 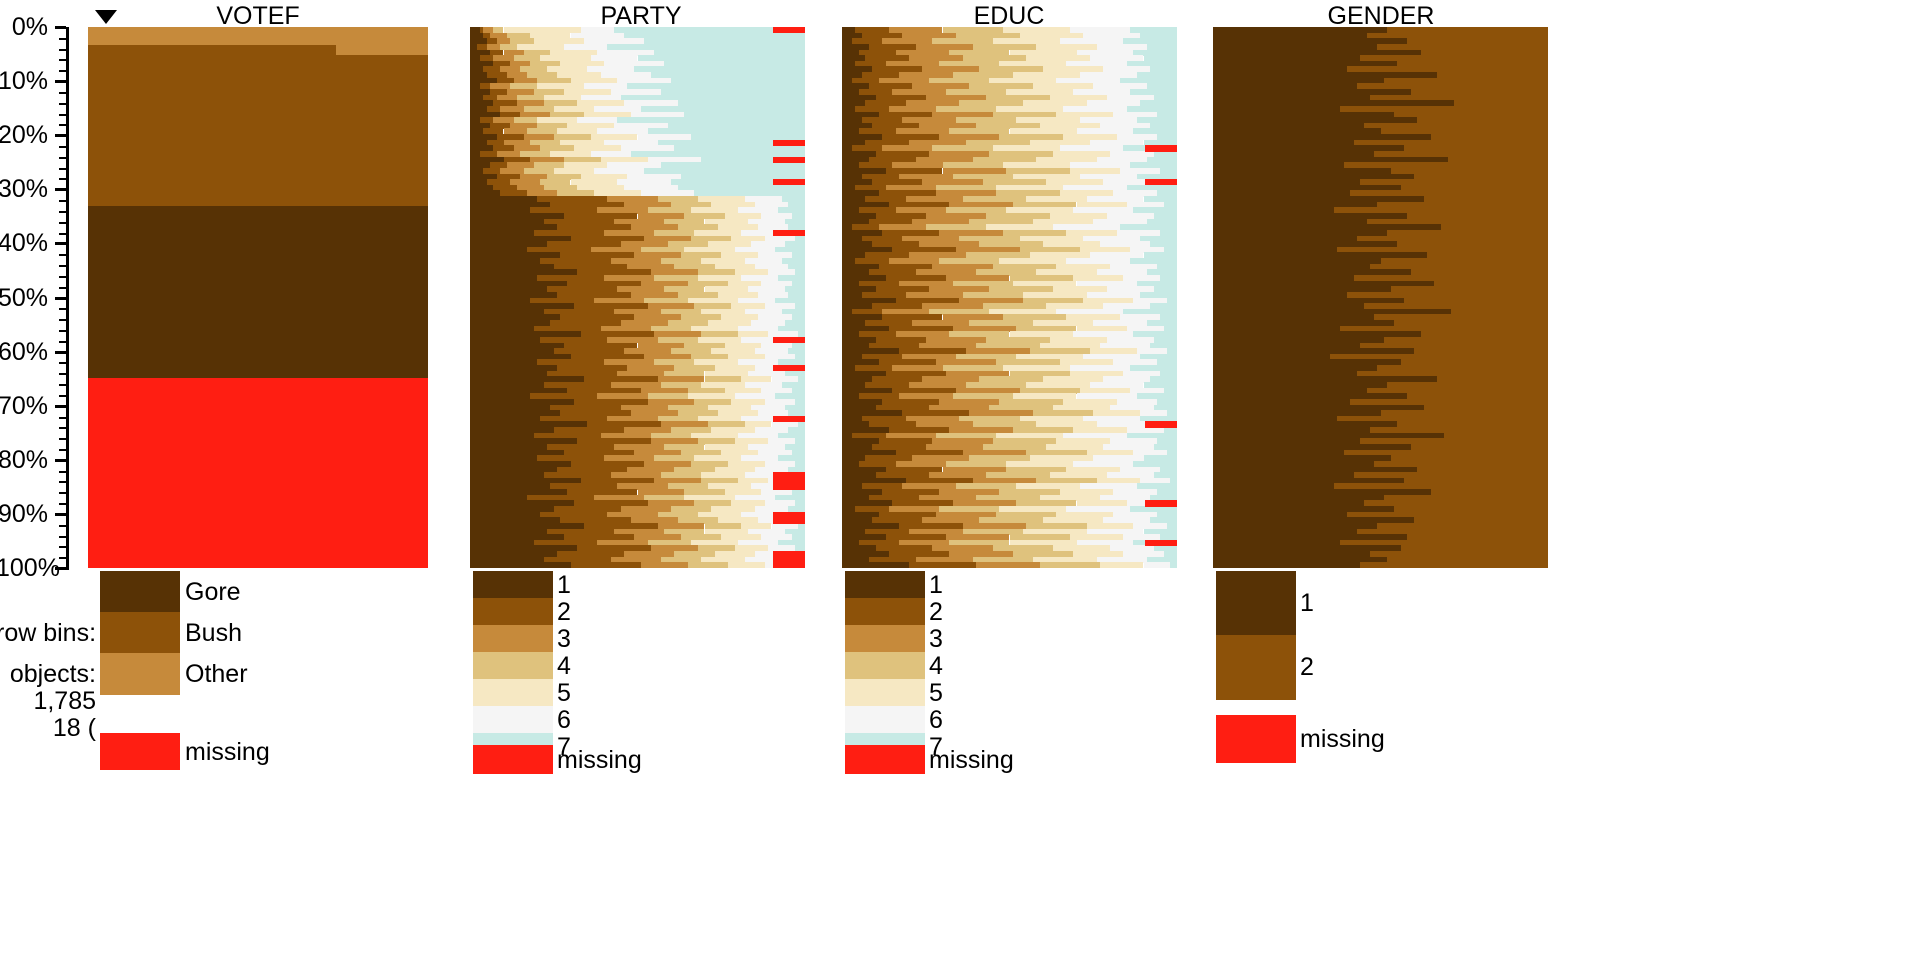 I want to click on legend-label-gender-2: 2, so click(x=1307, y=667).